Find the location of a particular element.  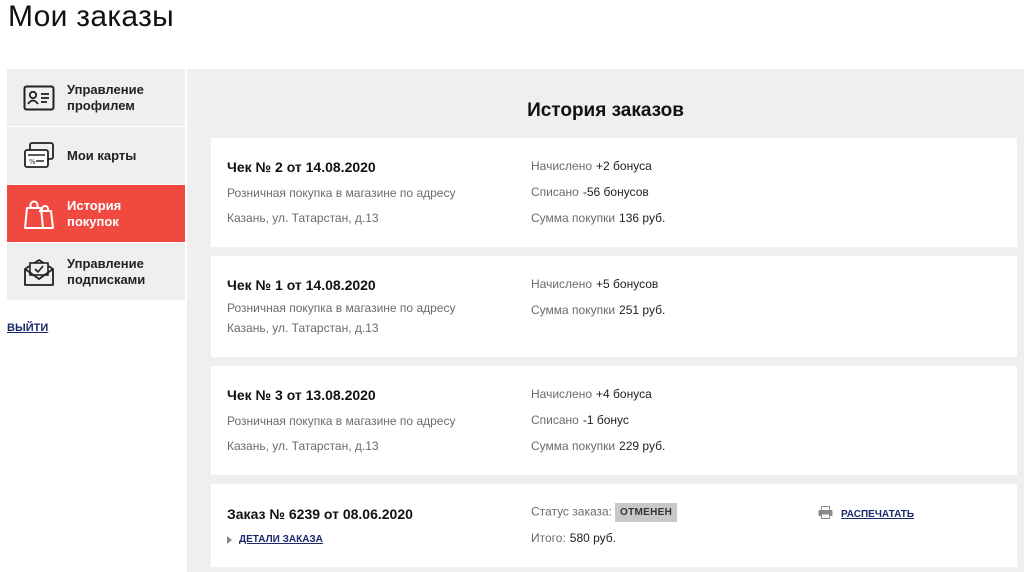

row-value: +4 бонуса is located at coordinates (624, 394).